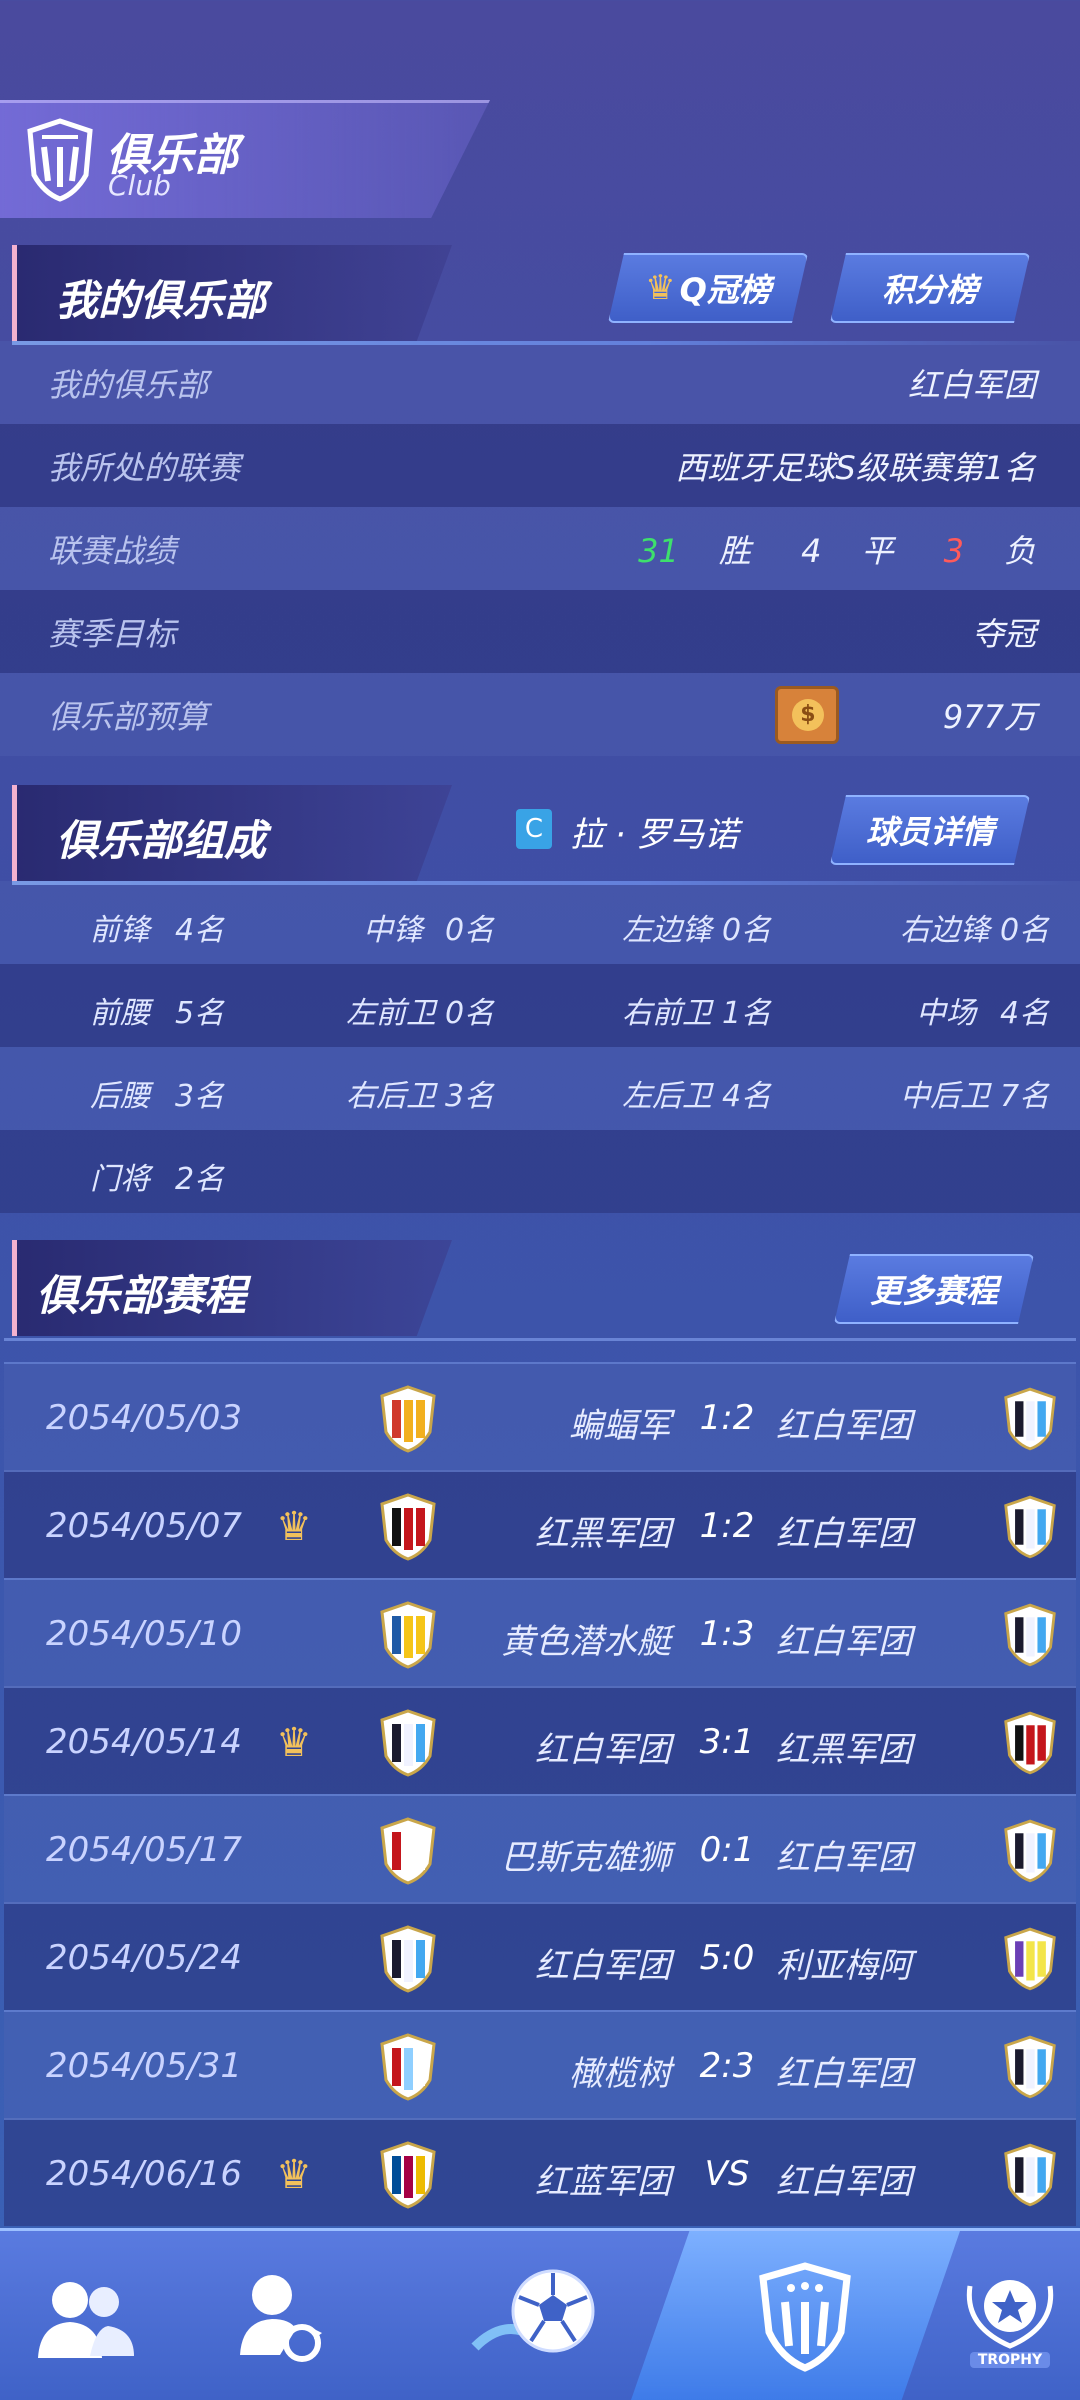 The width and height of the screenshot is (1080, 2400). I want to click on fixture-date: 2054/05/03, so click(144, 1418).